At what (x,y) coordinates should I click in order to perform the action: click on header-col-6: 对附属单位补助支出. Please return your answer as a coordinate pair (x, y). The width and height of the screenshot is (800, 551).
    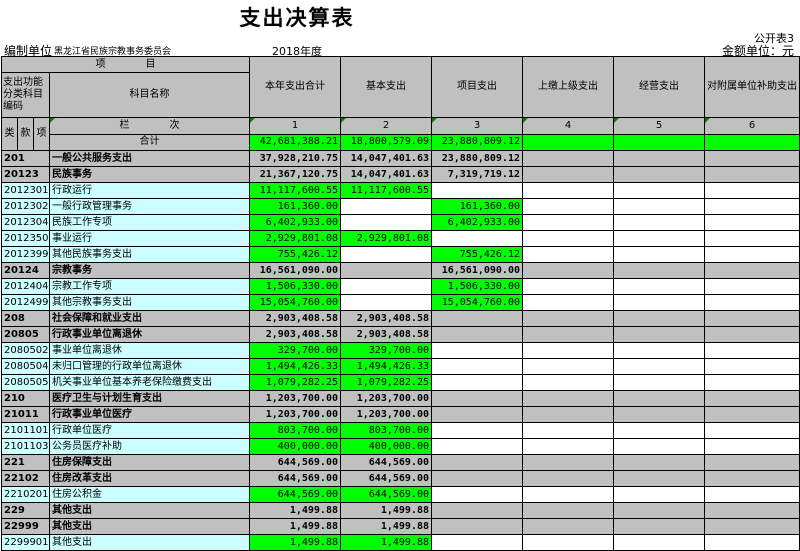
    Looking at the image, I should click on (752, 87).